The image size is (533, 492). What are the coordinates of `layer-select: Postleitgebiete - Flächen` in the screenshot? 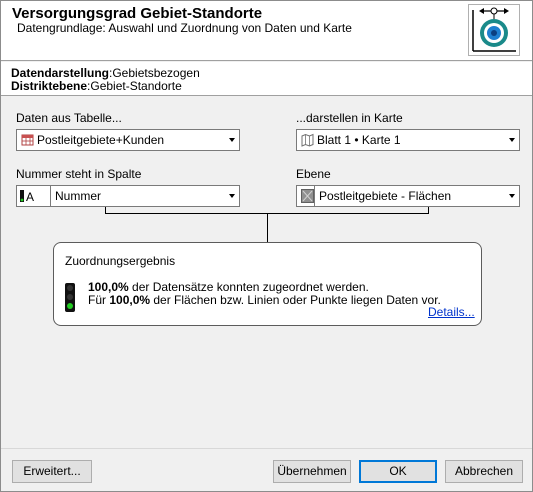 It's located at (408, 196).